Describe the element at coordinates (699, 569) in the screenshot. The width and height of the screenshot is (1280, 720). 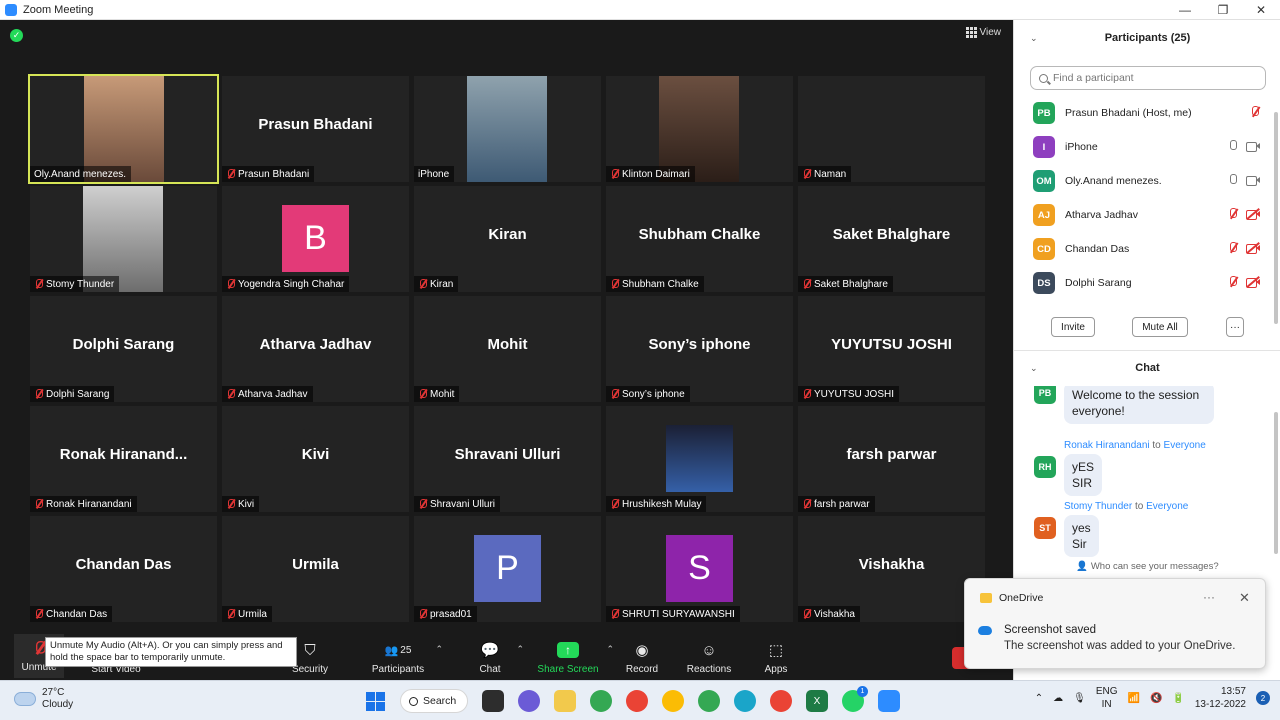
I see `video-tile: S SHRUTI SURYAWANSHI` at that location.